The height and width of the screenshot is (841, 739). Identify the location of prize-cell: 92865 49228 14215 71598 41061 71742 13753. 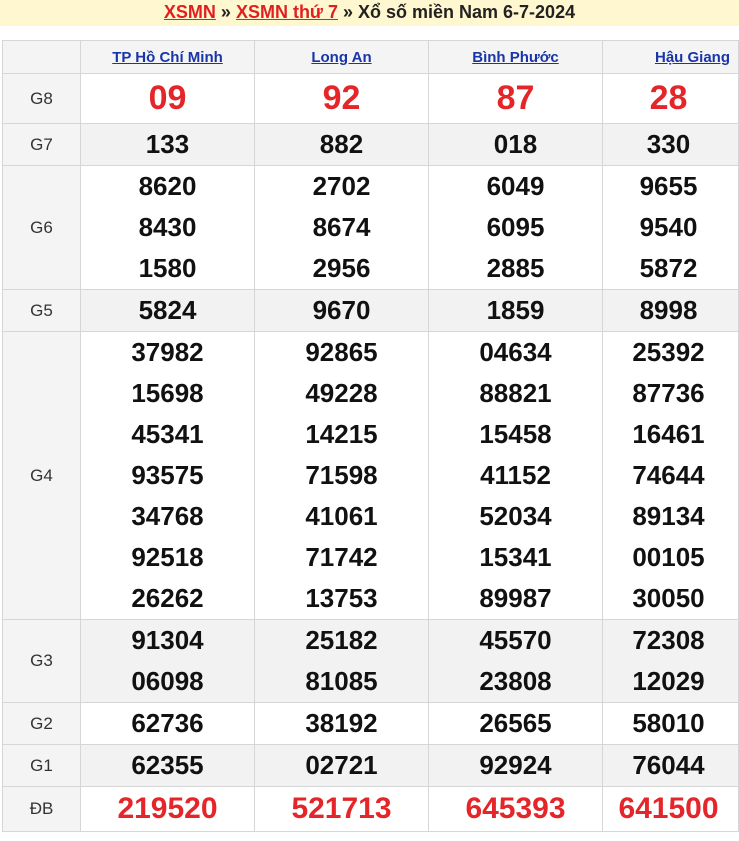
(341, 475).